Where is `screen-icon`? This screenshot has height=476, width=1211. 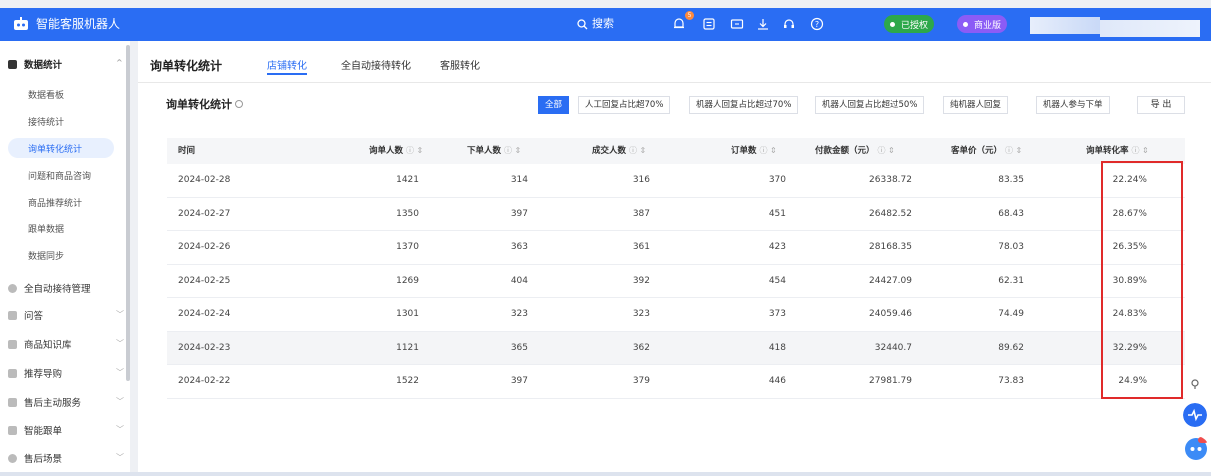
screen-icon is located at coordinates (737, 24).